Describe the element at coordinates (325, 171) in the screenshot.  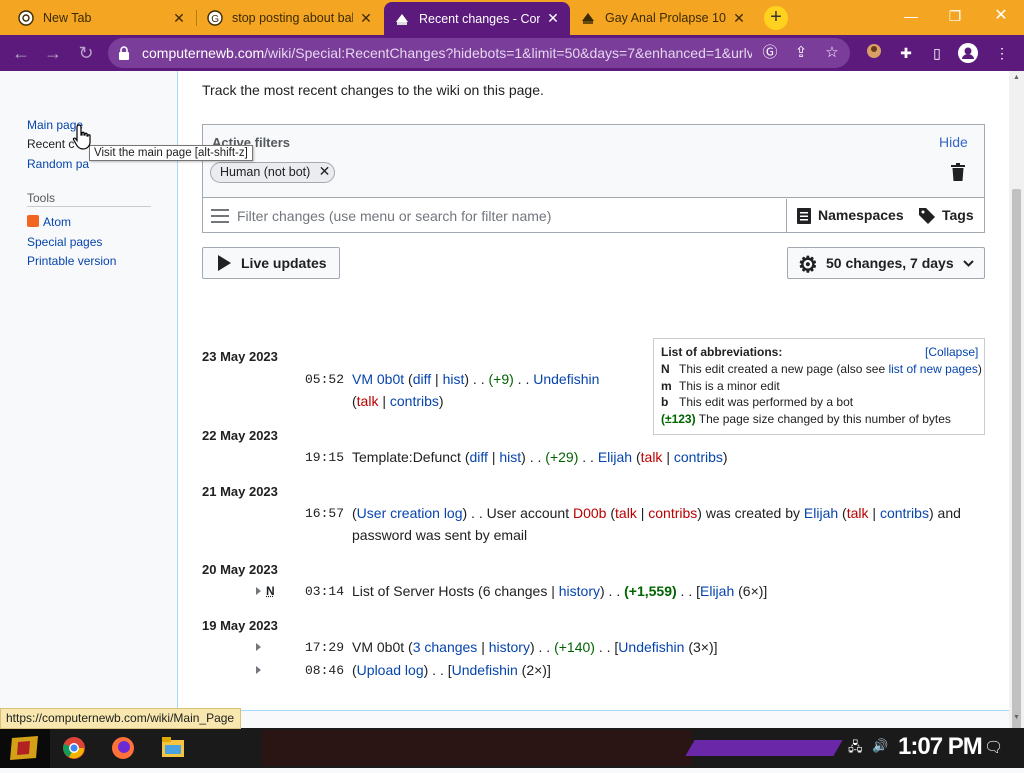
I see `remove-filter-icon: ✕` at that location.